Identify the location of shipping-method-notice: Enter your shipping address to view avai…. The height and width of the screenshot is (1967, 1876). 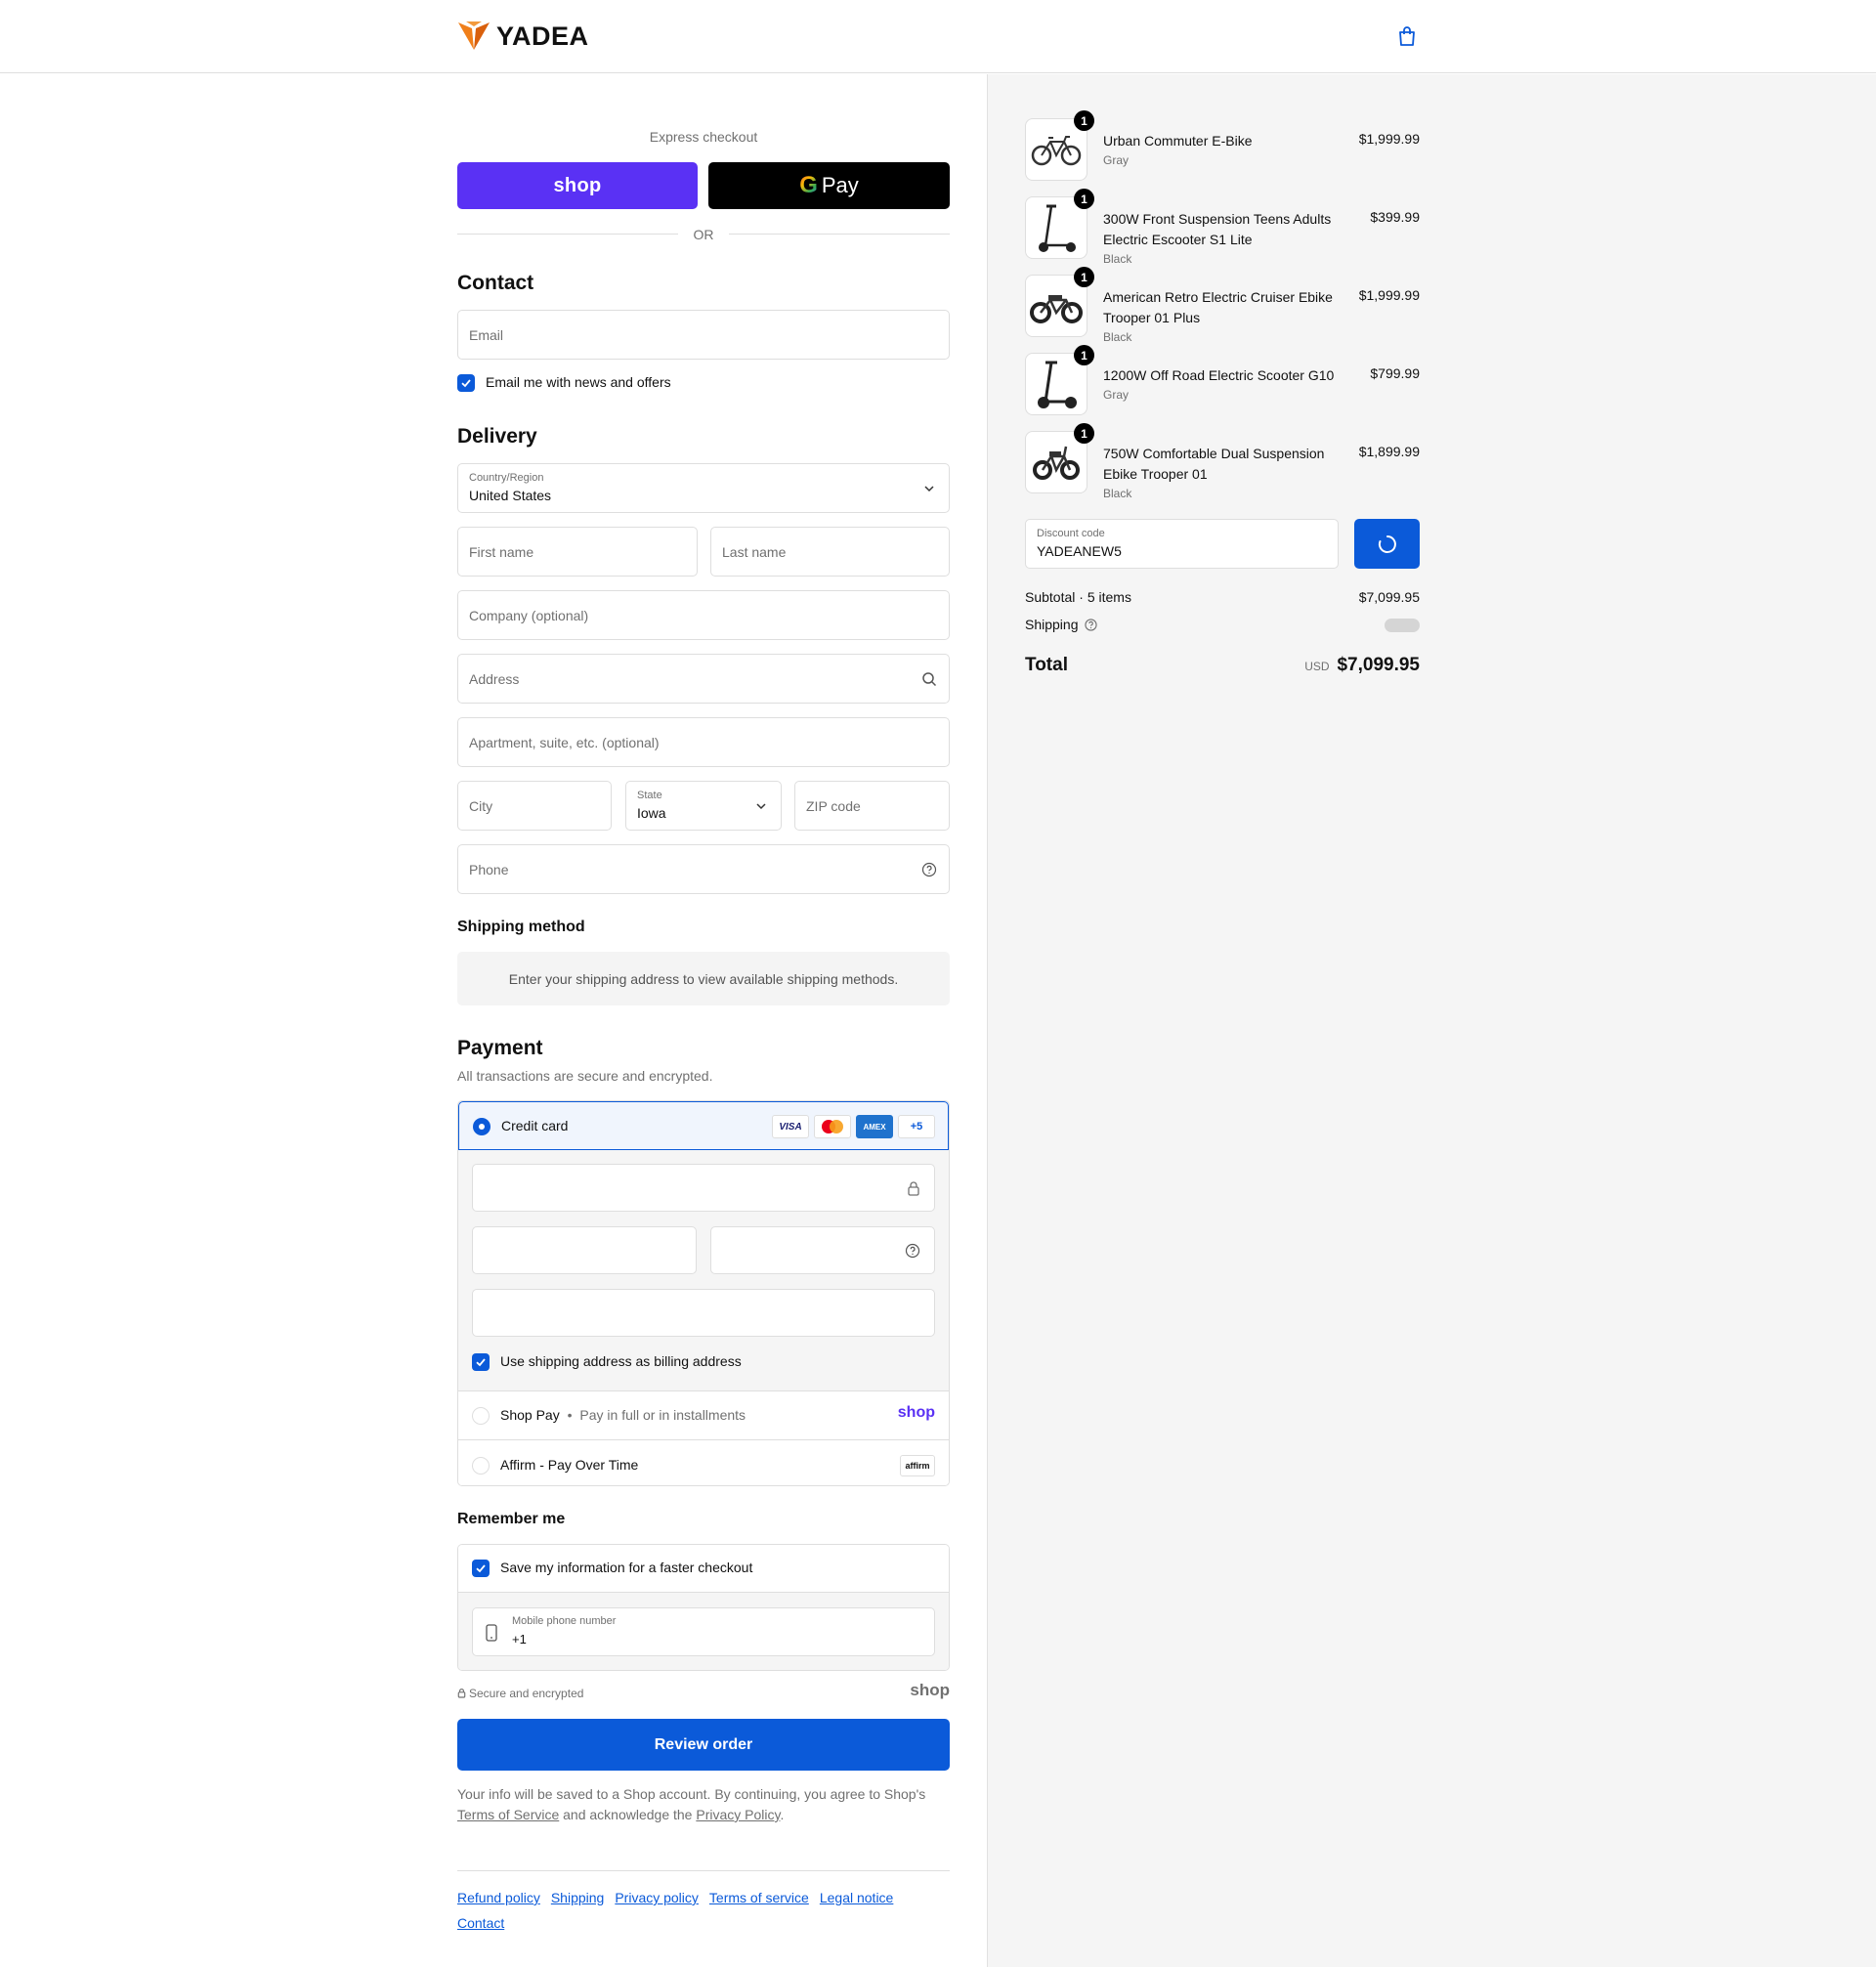
(703, 978).